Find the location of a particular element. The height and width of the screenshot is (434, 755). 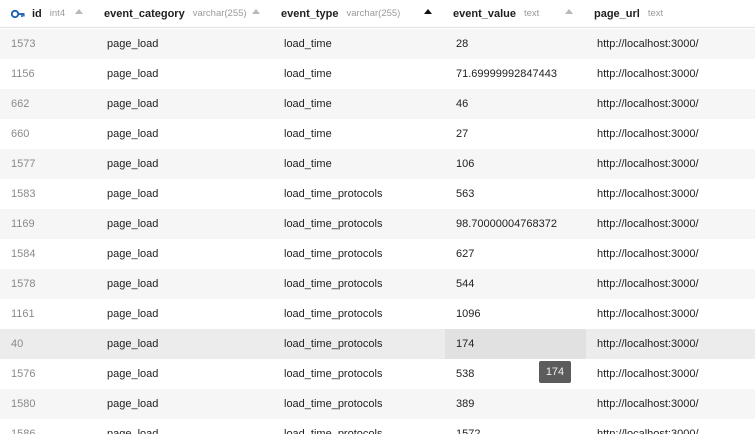

cell-event-value: 106 is located at coordinates (515, 164).